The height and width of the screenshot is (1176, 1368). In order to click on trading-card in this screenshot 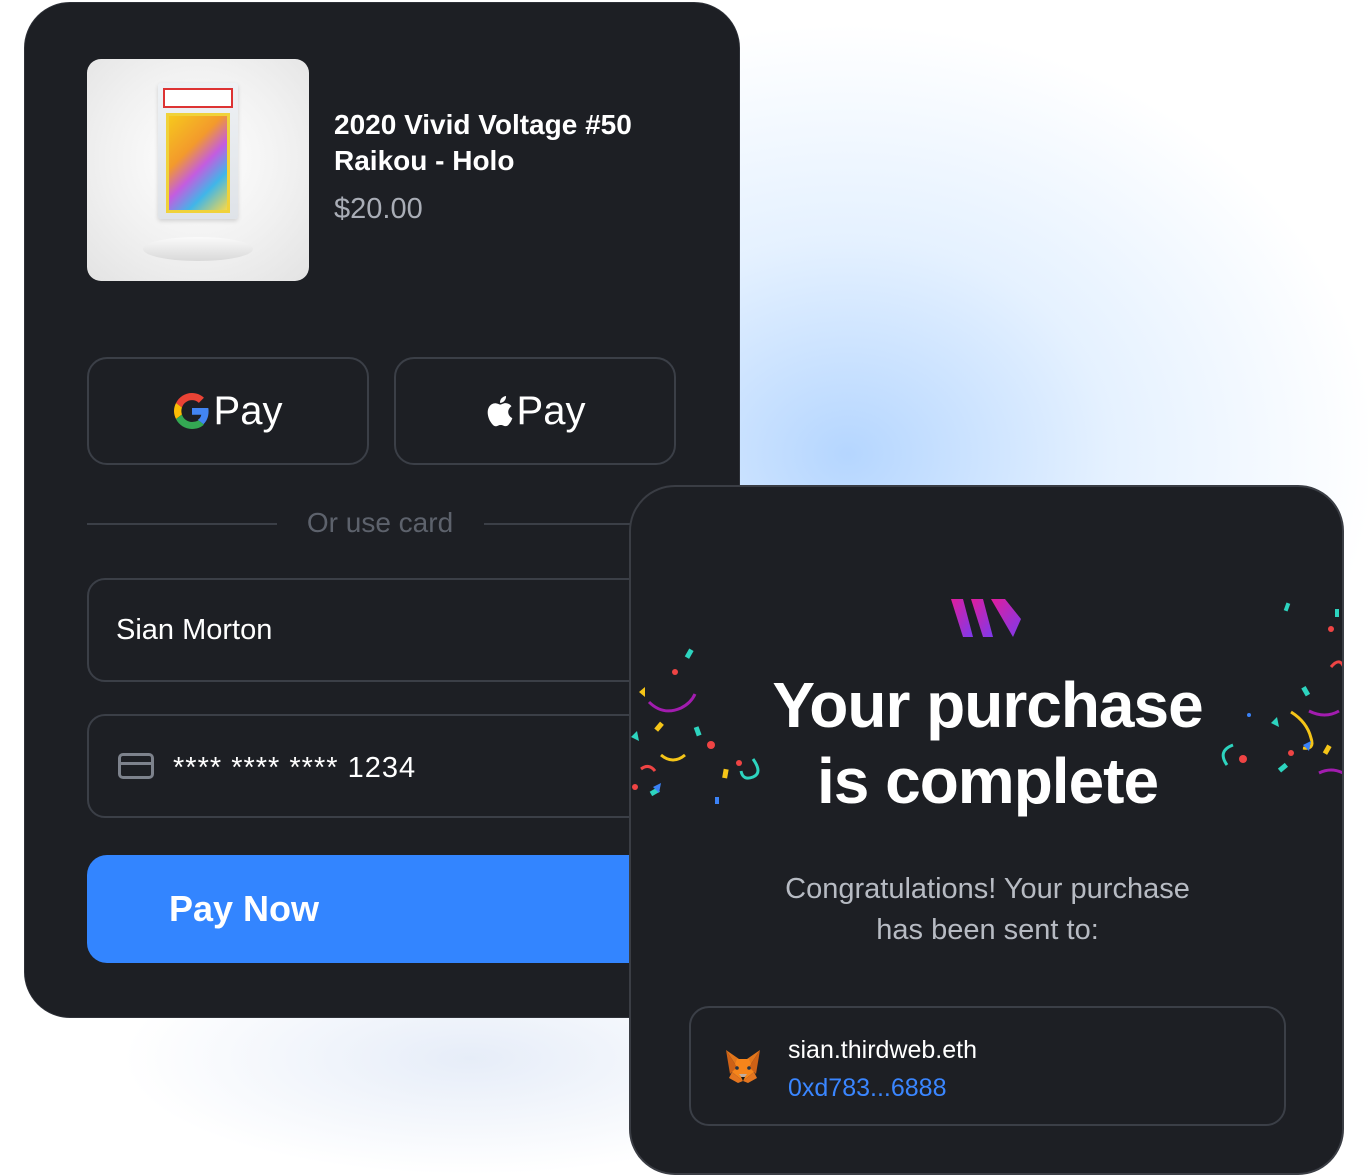, I will do `click(198, 163)`.